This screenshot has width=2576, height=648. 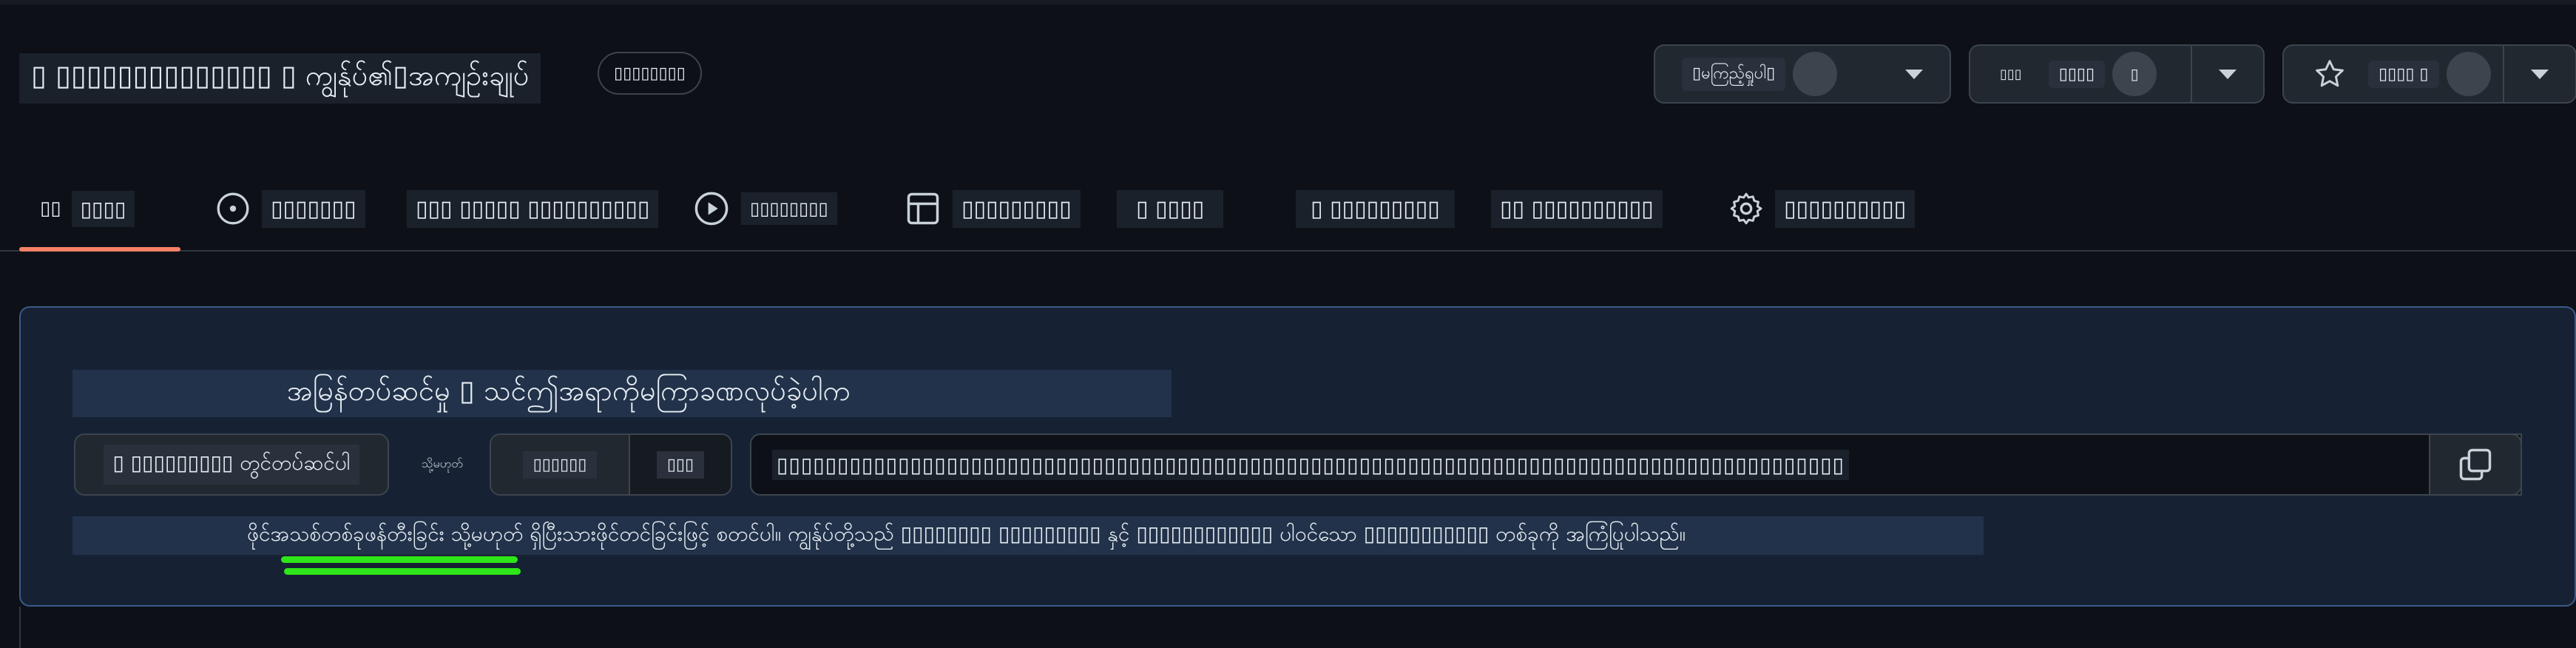 I want to click on tab-label: ▯▯▯▯▯▯▯▯▯, so click(x=1017, y=208).